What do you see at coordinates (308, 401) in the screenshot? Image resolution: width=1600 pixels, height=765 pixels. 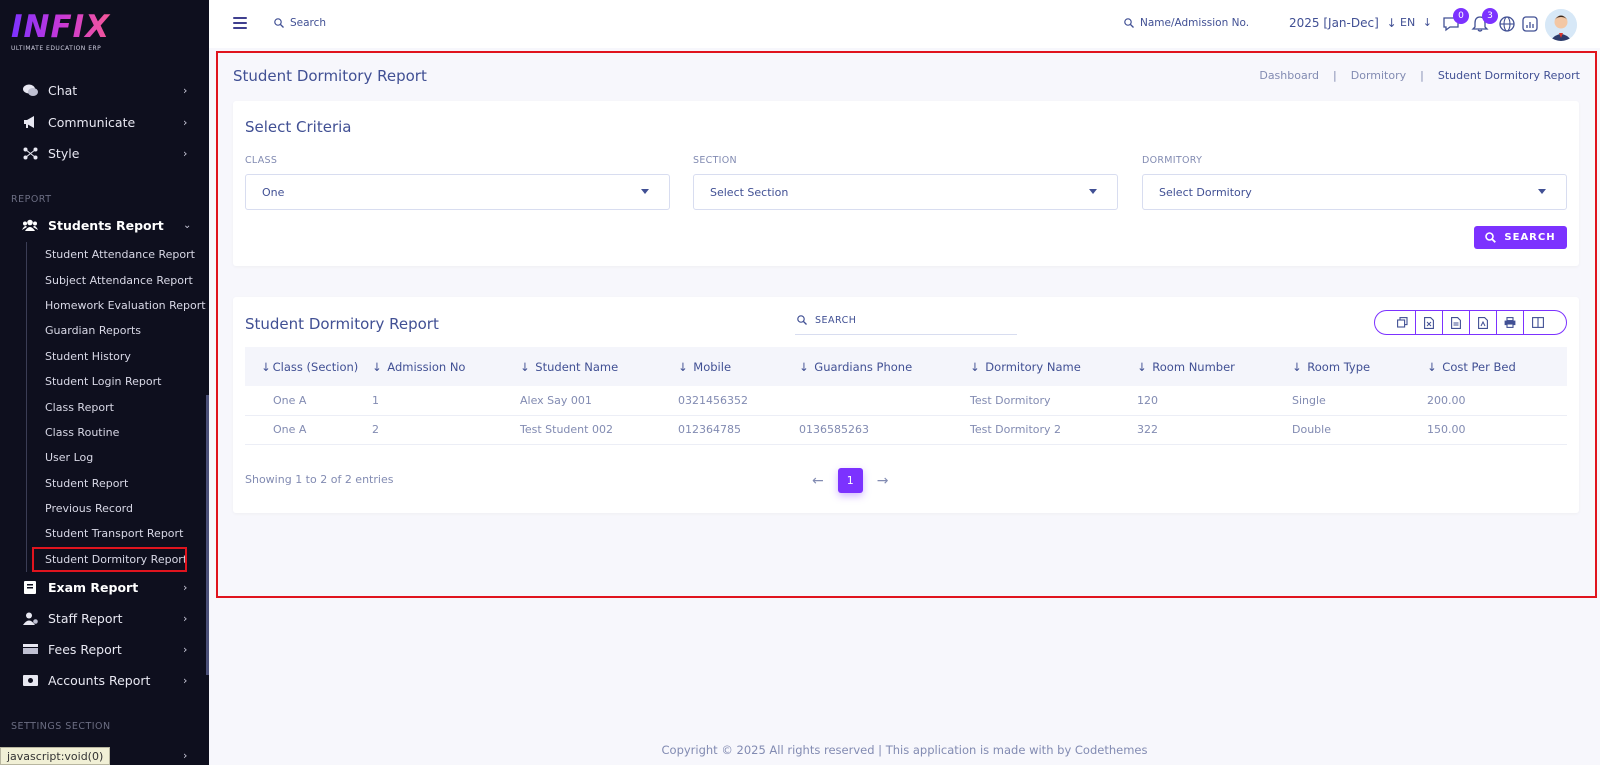 I see `cell-class-section: One A` at bounding box center [308, 401].